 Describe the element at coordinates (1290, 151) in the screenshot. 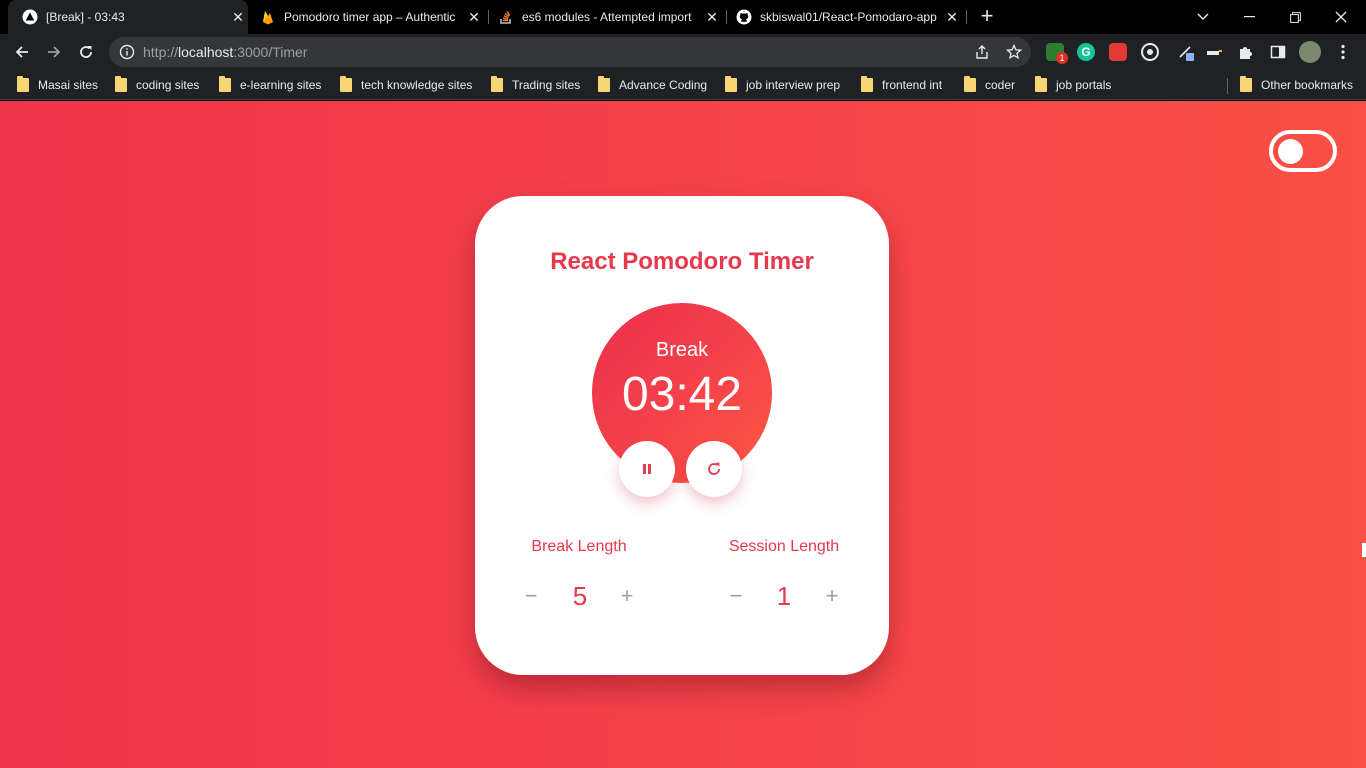

I see `toggle-knob` at that location.